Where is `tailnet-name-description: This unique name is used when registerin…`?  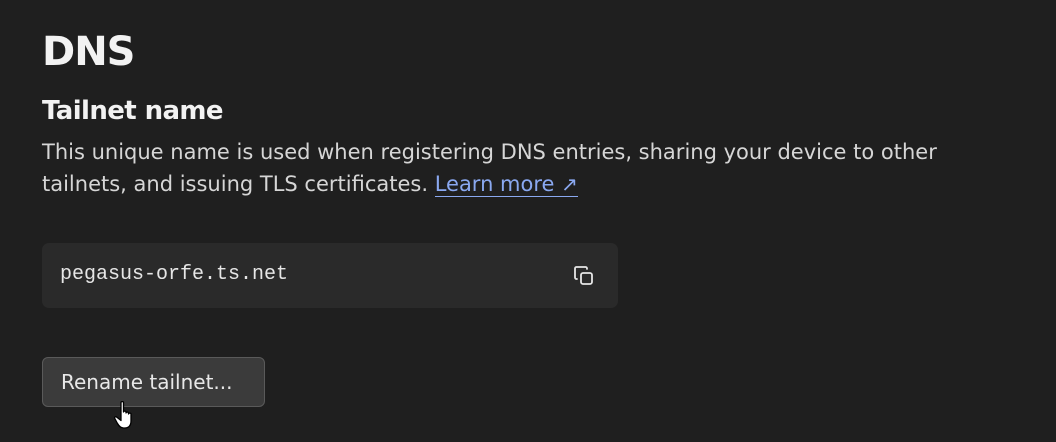 tailnet-name-description: This unique name is used when registerin… is located at coordinates (522, 168).